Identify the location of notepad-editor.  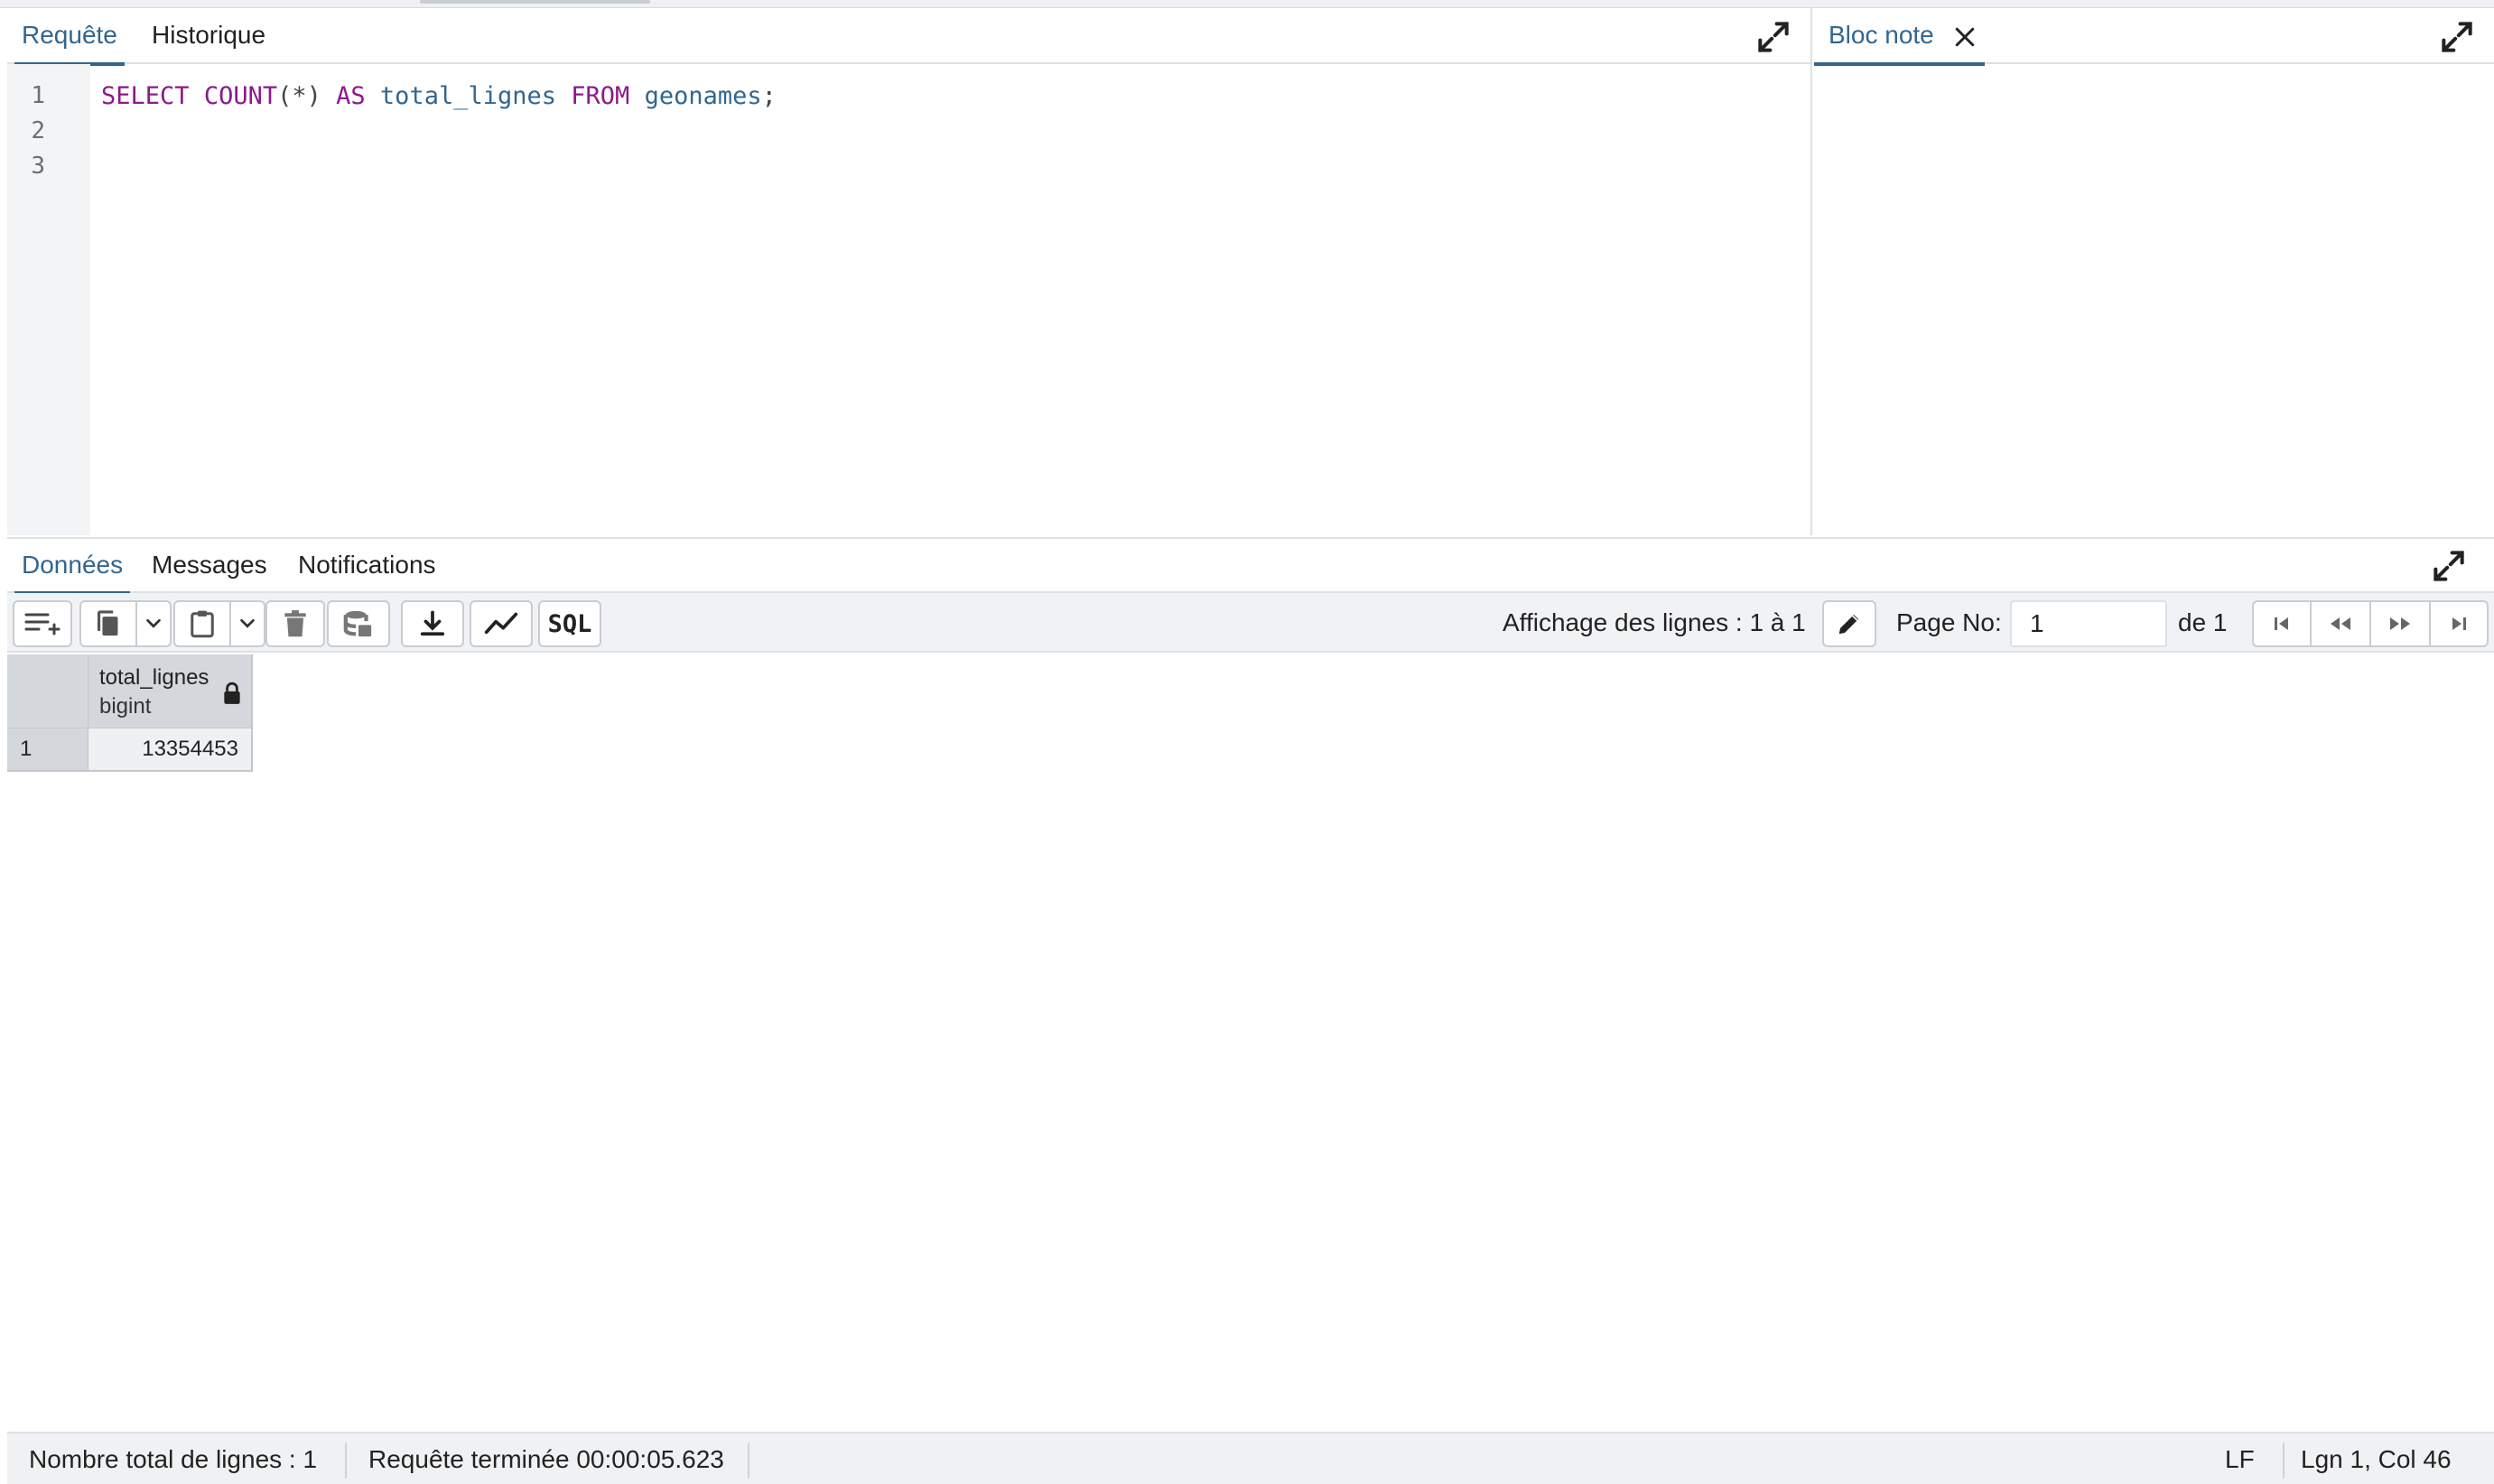
(2154, 299).